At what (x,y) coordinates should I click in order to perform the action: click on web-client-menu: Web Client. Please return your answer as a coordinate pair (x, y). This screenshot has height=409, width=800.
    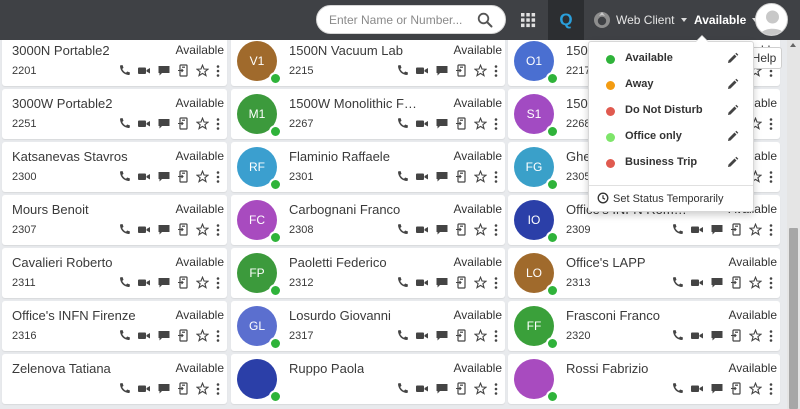
    Looking at the image, I should click on (640, 20).